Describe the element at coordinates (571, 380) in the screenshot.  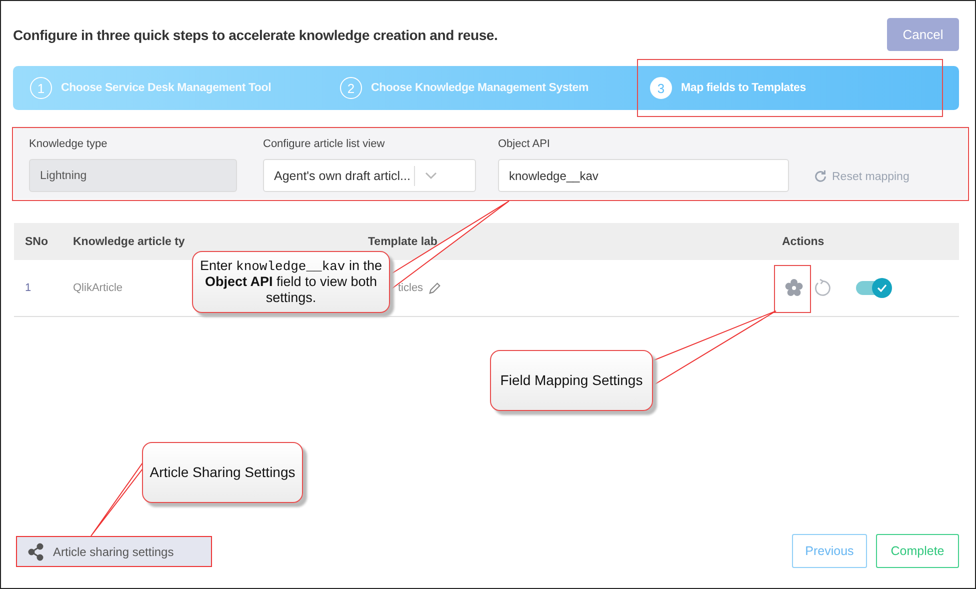
I see `callout-text: Field Mapping Settings` at that location.